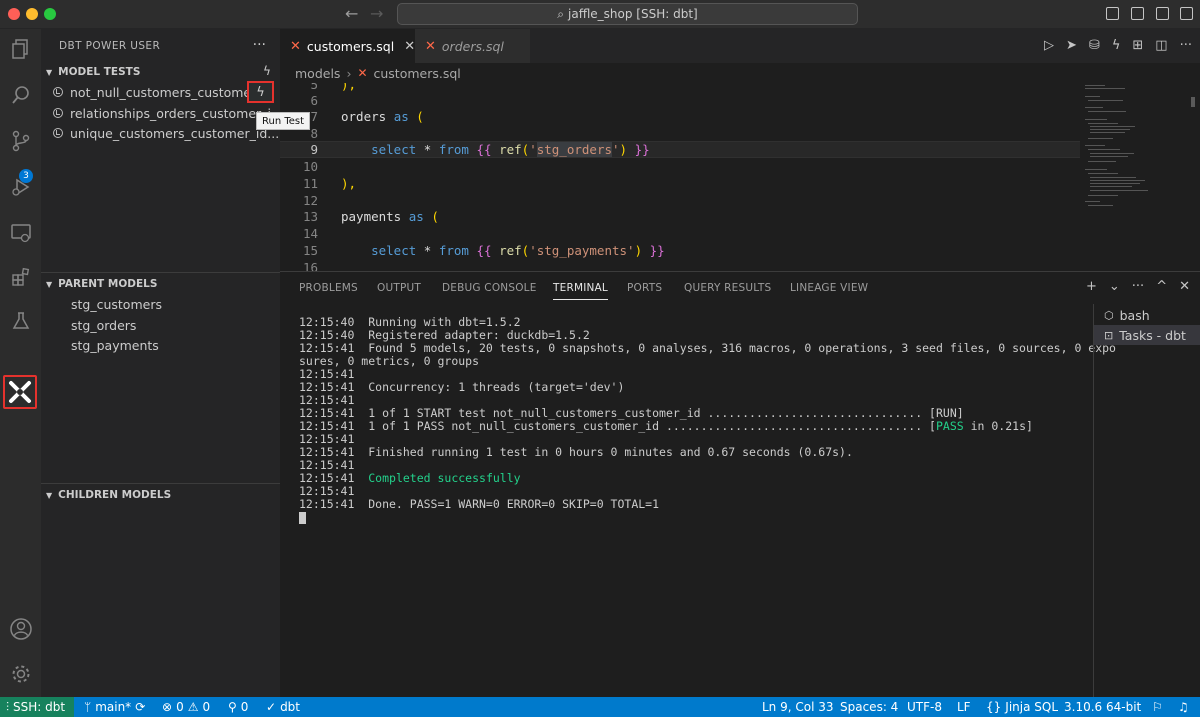 Image resolution: width=1200 pixels, height=717 pixels. What do you see at coordinates (20, 629) in the screenshot?
I see `accounts-icon` at bounding box center [20, 629].